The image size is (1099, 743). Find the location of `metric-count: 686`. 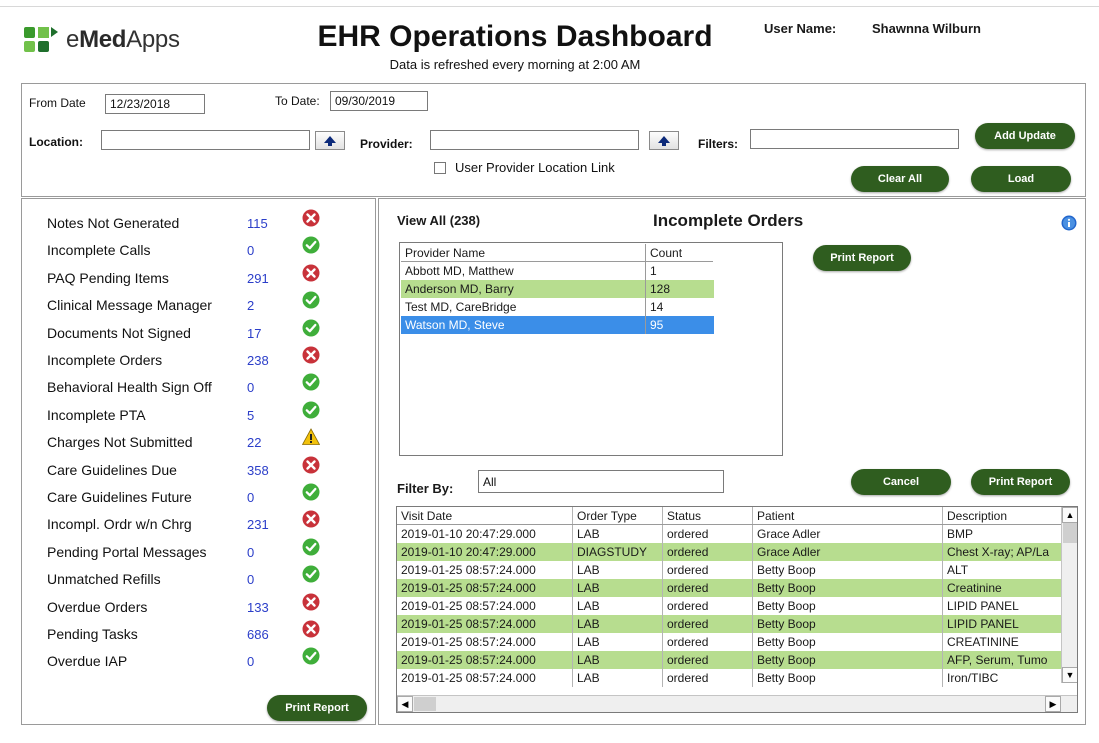

metric-count: 686 is located at coordinates (258, 634).